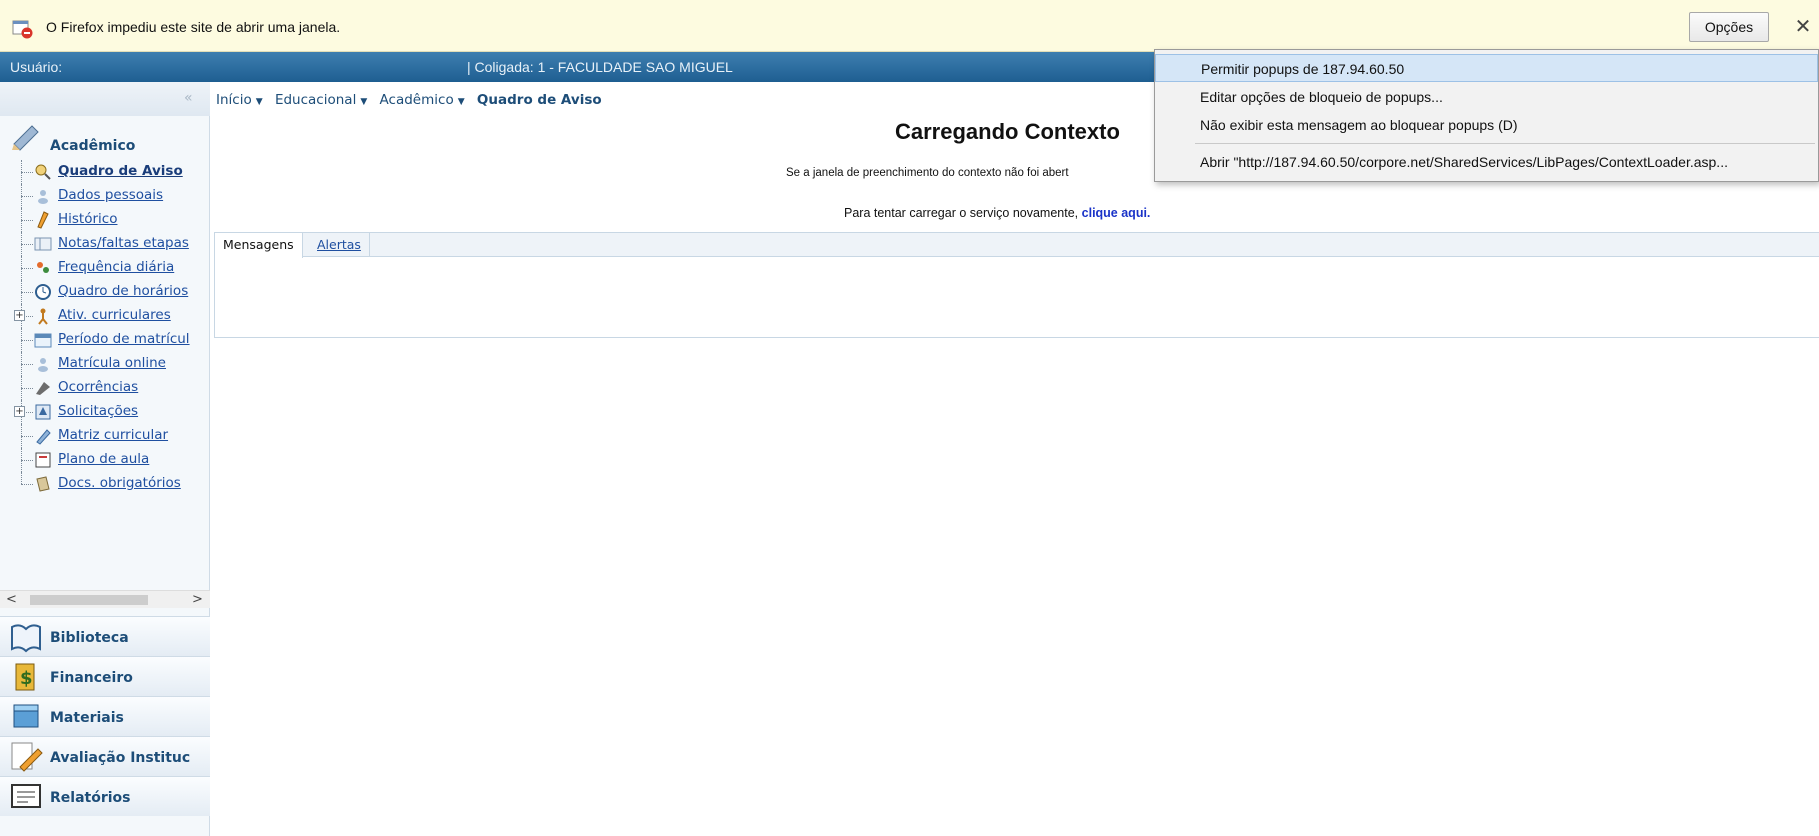 This screenshot has height=836, width=1819. I want to click on module-relatorios: Relatórios, so click(105, 796).